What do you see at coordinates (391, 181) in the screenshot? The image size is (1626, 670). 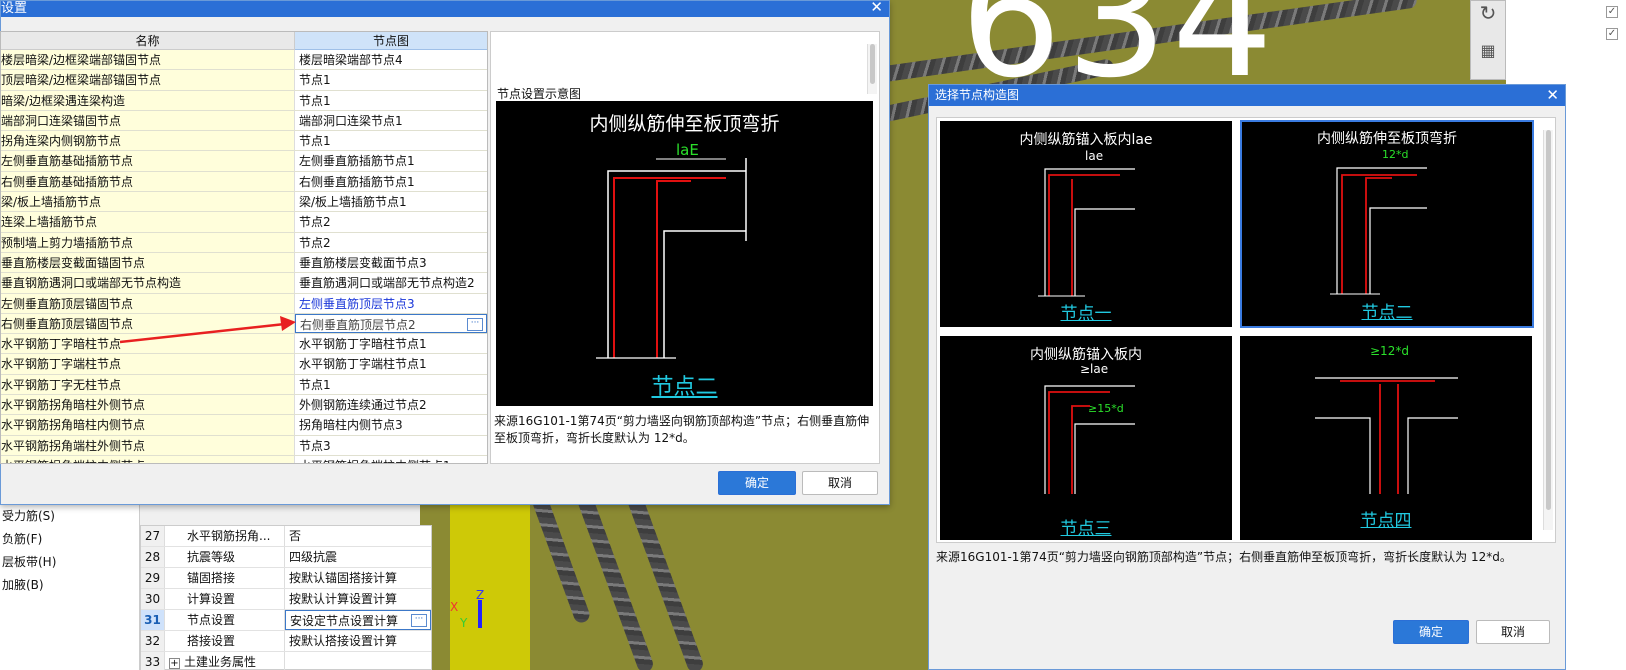 I see `node-setting-value: 右侧垂直筋插筋节点1` at bounding box center [391, 181].